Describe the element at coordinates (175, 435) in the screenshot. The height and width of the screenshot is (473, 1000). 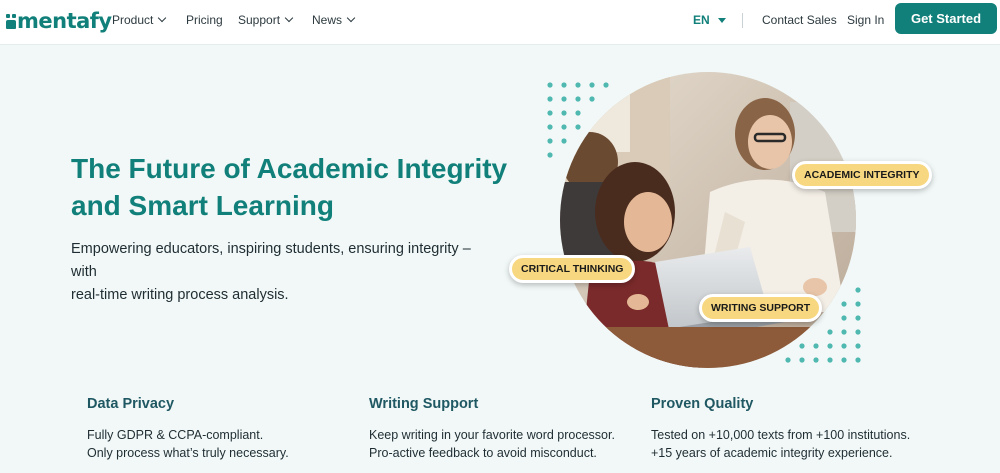
I see `feature-line: Fully GDPR & CCPA-compliant.` at that location.